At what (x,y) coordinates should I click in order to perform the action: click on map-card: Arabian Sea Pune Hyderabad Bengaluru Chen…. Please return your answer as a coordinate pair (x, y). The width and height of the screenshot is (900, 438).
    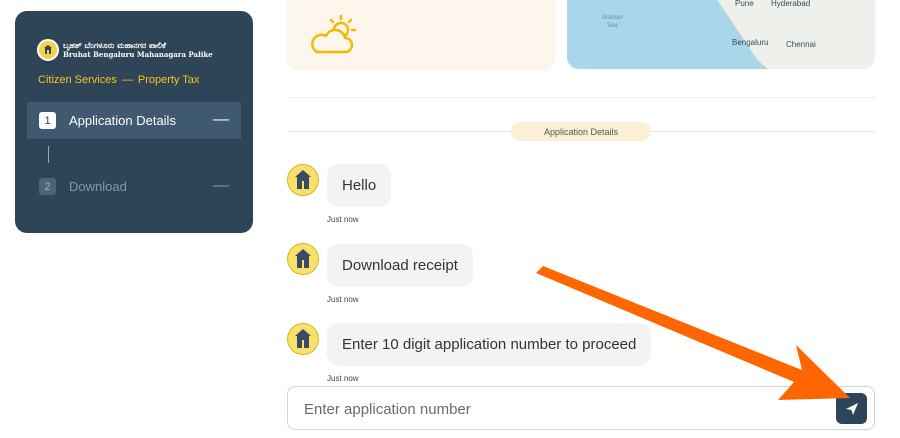
    Looking at the image, I should click on (721, 34).